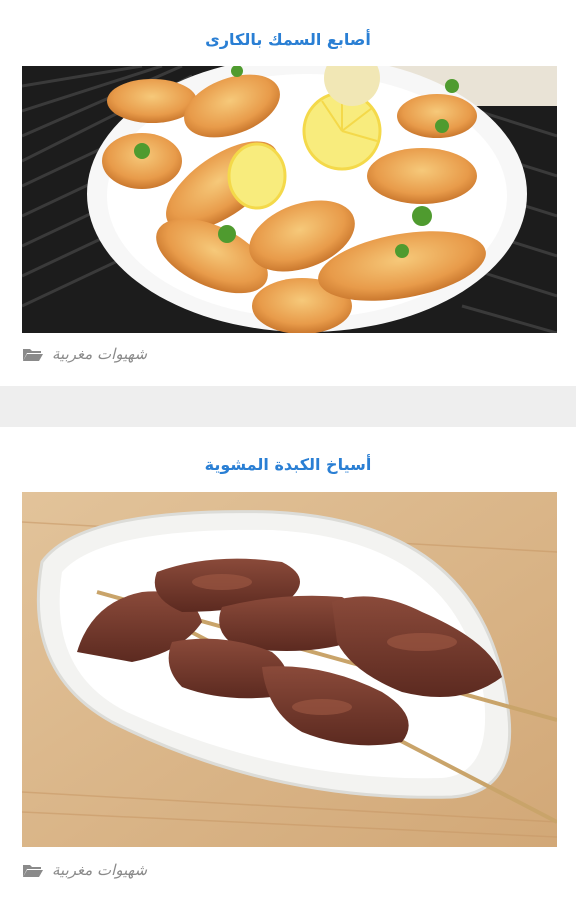  I want to click on post-title-link: أصابع السمك بالكارى, so click(288, 39).